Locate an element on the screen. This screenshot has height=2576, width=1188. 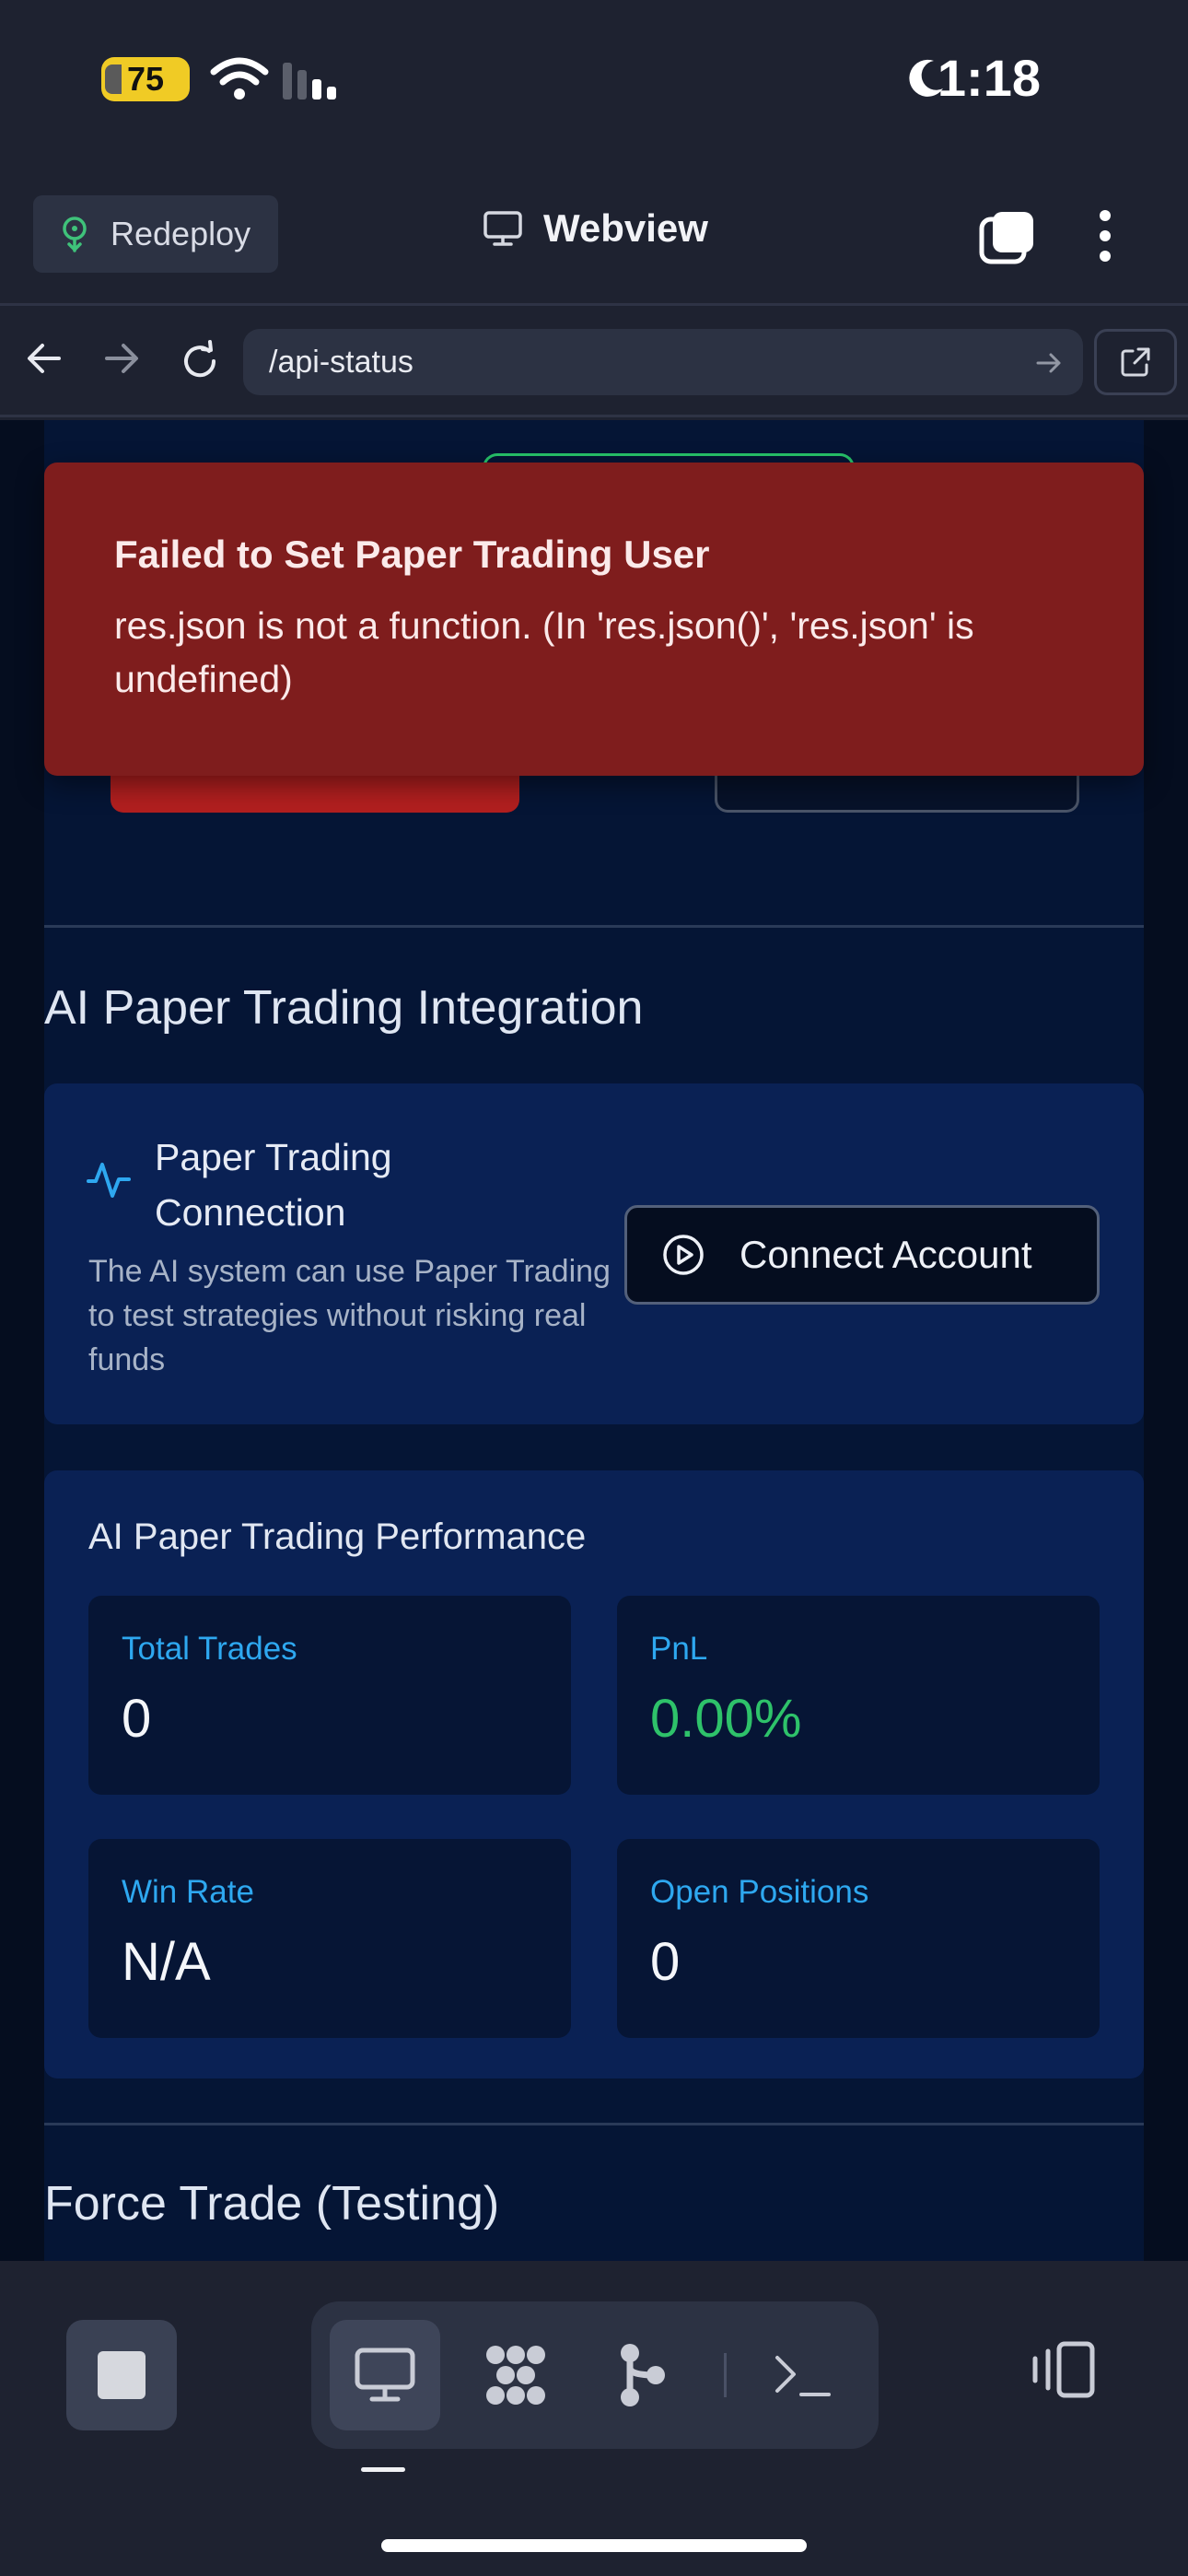
performance-title: AI Paper Trading Performance is located at coordinates (337, 1536).